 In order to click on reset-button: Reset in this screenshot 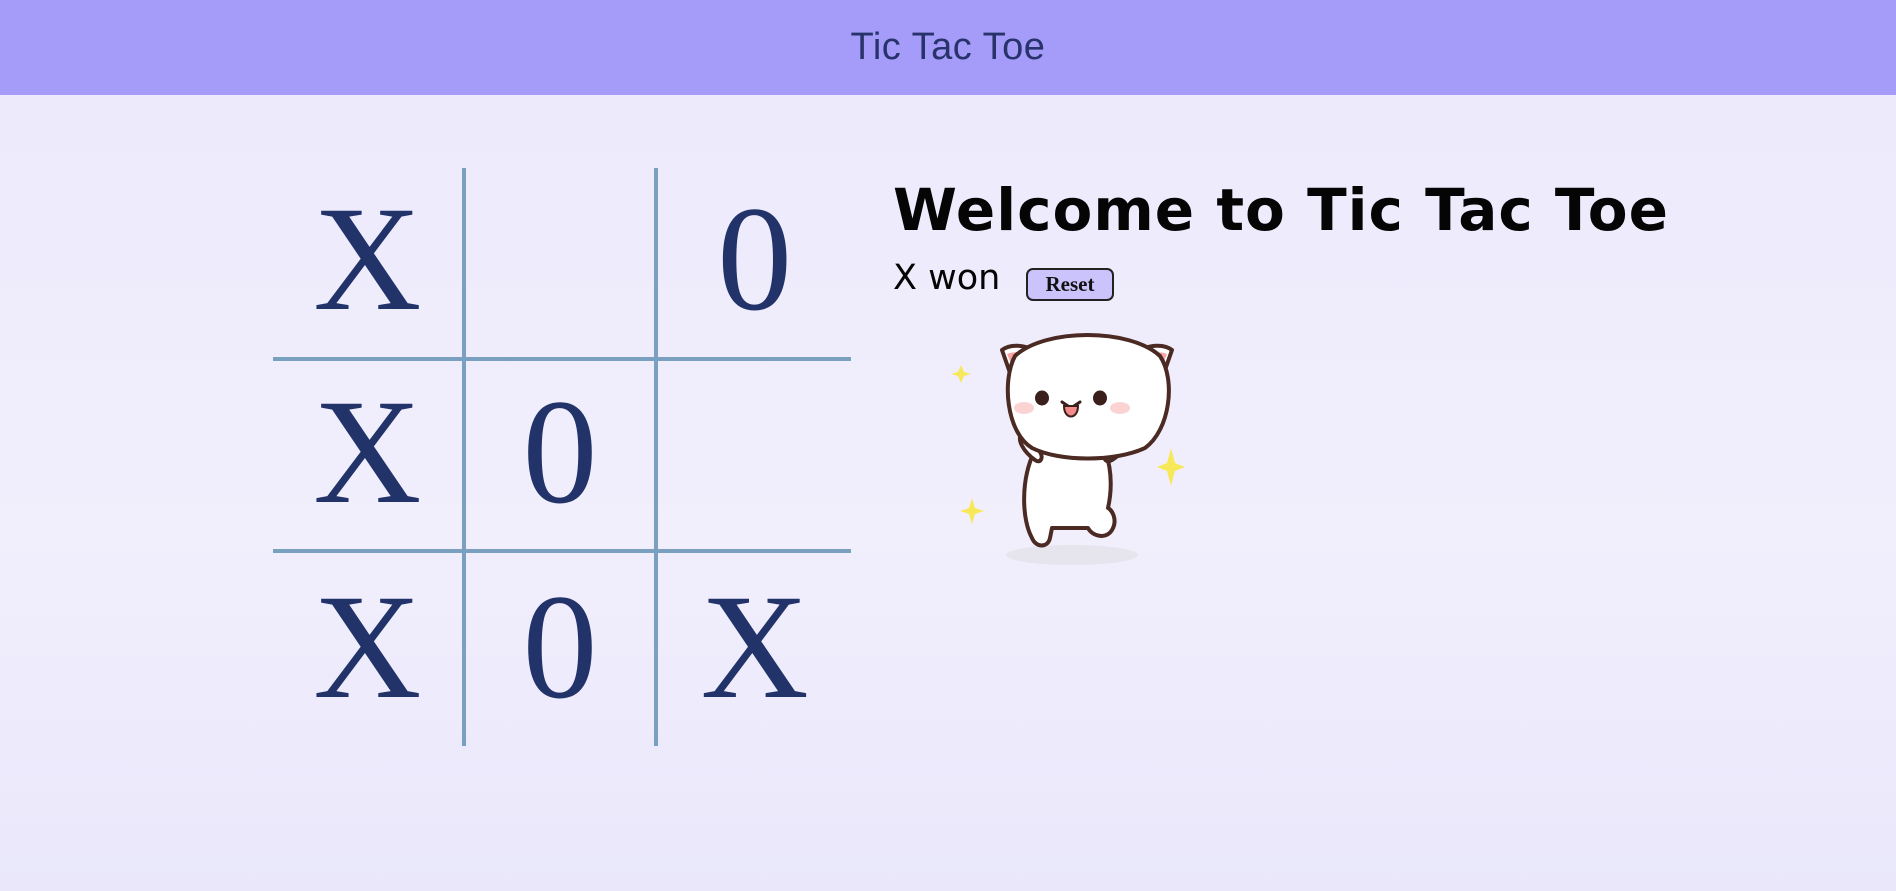, I will do `click(1070, 284)`.